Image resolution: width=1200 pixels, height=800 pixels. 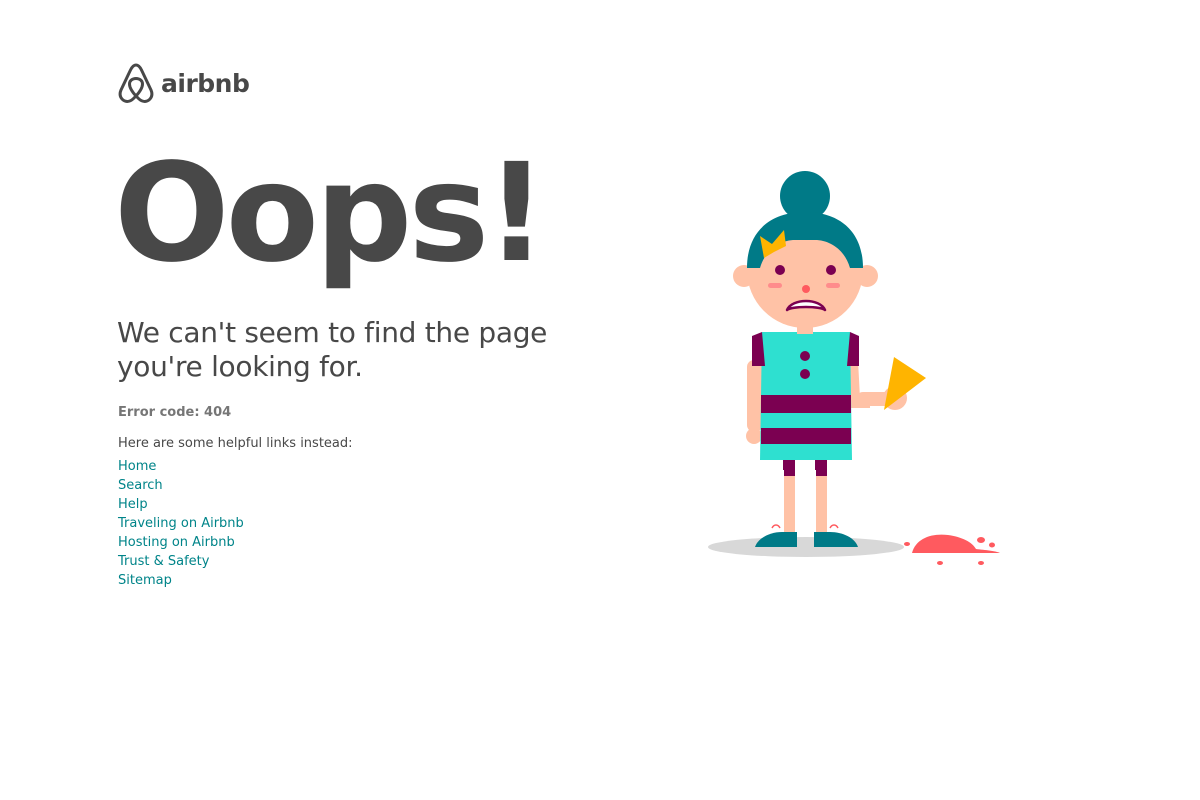 What do you see at coordinates (145, 580) in the screenshot?
I see `link-sitemap: Sitemap` at bounding box center [145, 580].